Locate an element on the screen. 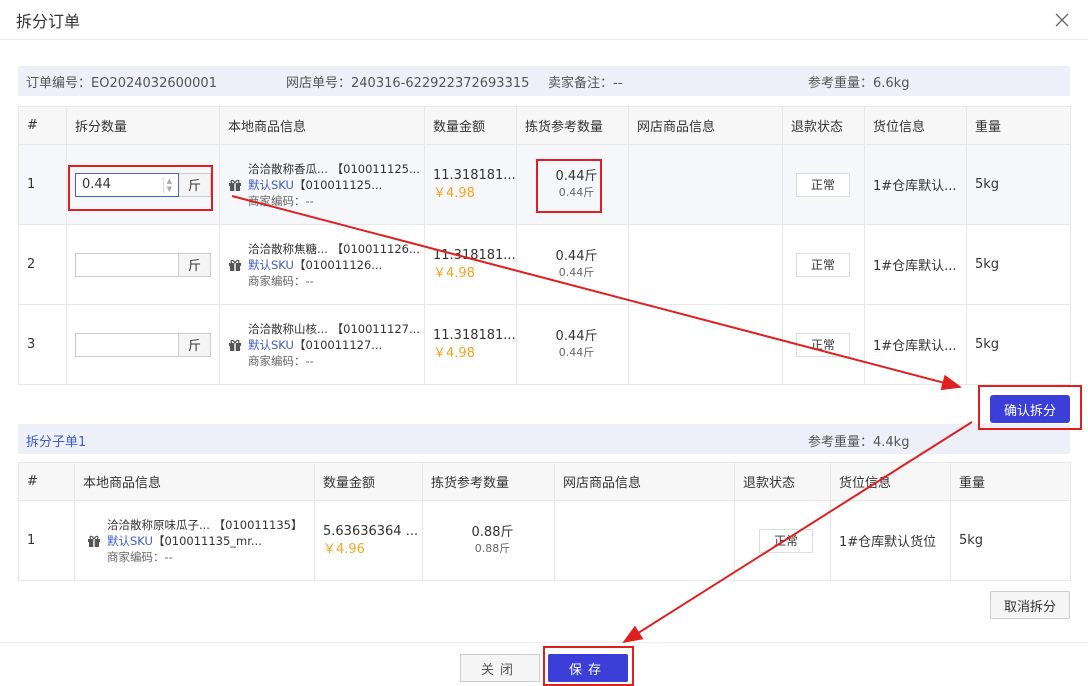  sub-order-weight: 参考重量：4.4kg is located at coordinates (859, 442).